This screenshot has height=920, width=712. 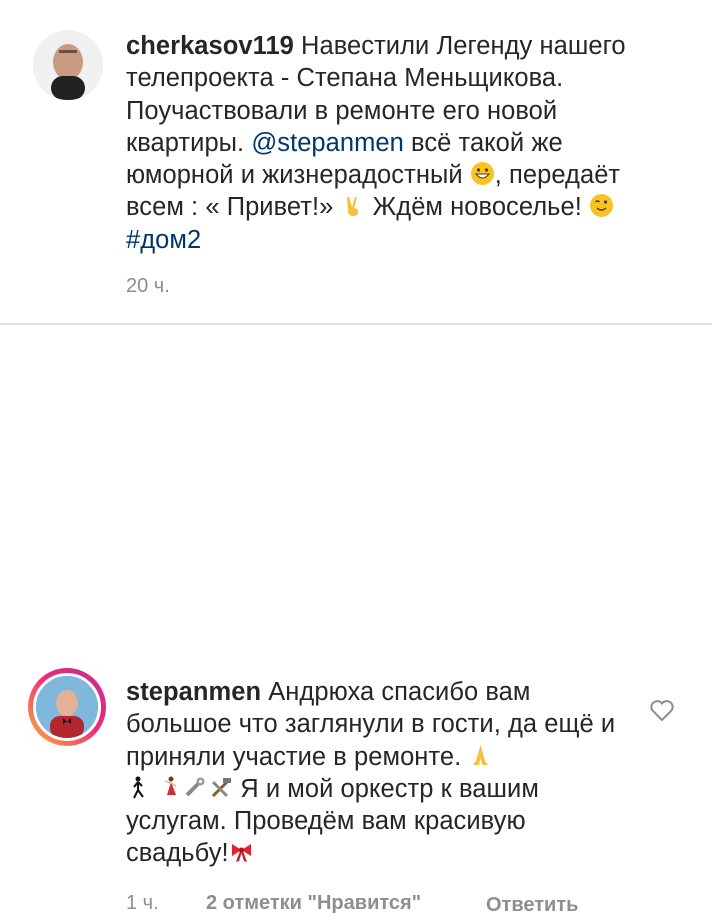 I want to click on heart-icon, so click(x=662, y=710).